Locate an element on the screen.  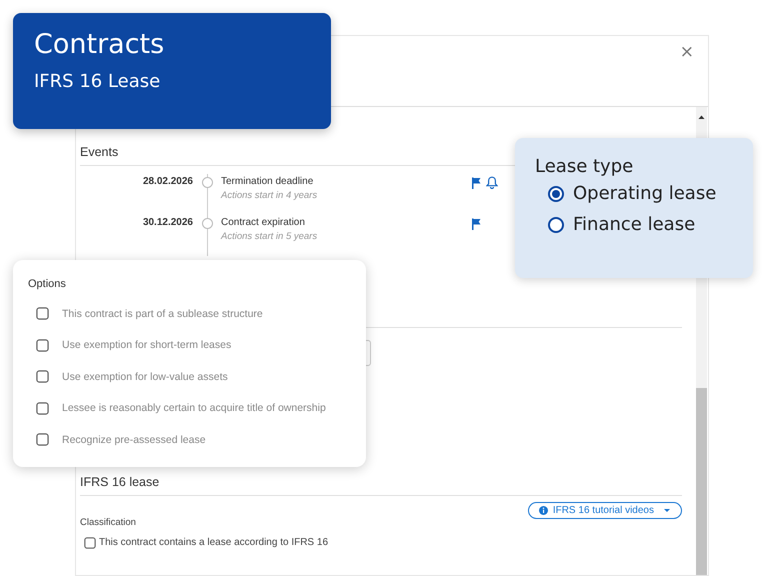
event-date: 28.02.2026 is located at coordinates (167, 182).